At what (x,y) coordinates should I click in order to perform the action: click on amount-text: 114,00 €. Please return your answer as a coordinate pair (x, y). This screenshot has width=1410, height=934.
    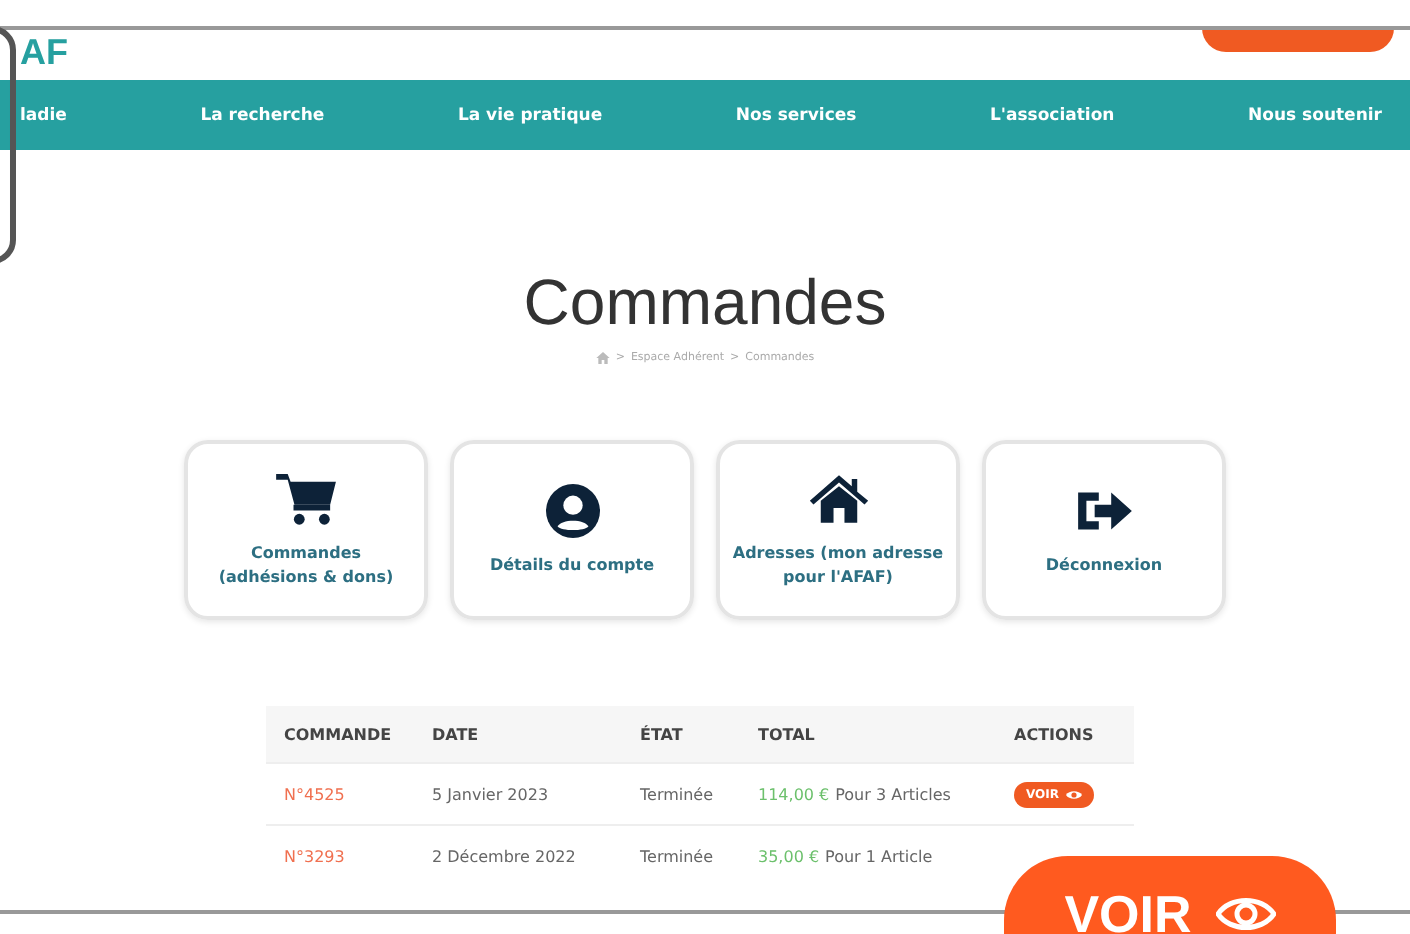
    Looking at the image, I should click on (794, 794).